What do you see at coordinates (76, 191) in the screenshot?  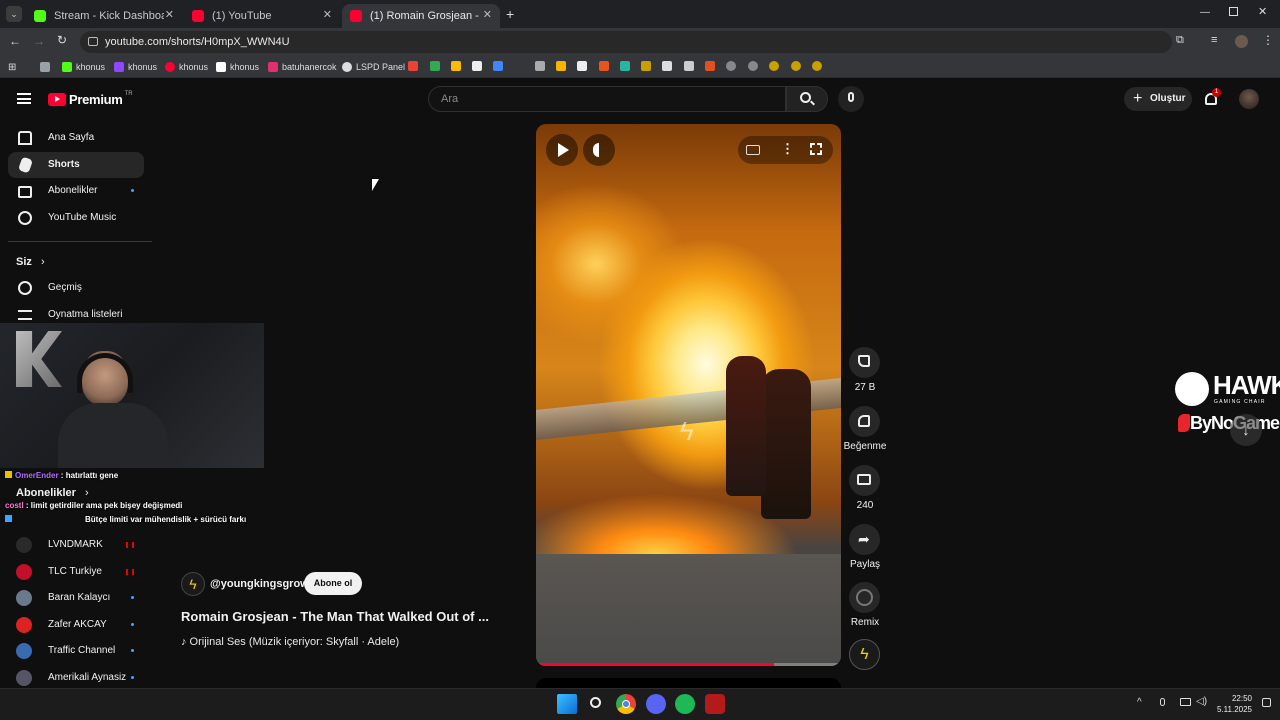 I see `sidebar-item-subscriptions: Abonelikler` at bounding box center [76, 191].